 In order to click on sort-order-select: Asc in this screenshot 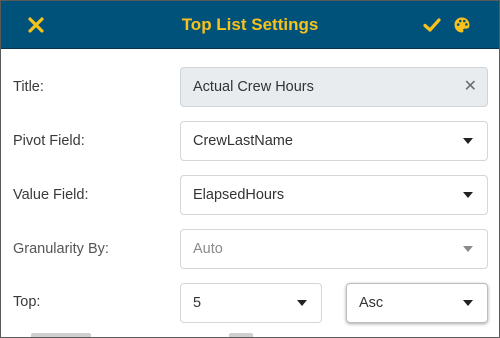, I will do `click(417, 303)`.